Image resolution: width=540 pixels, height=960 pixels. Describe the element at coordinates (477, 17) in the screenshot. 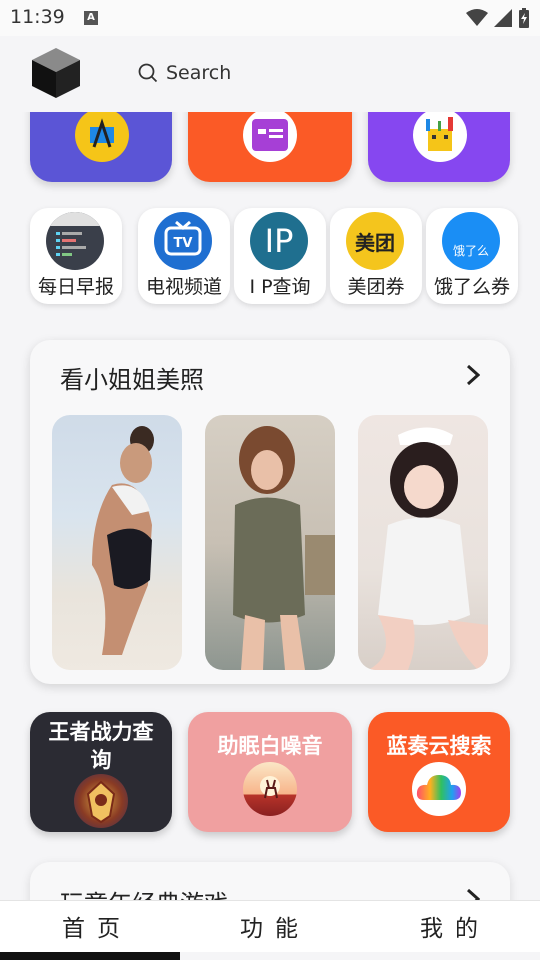

I see `wifi-icon` at that location.